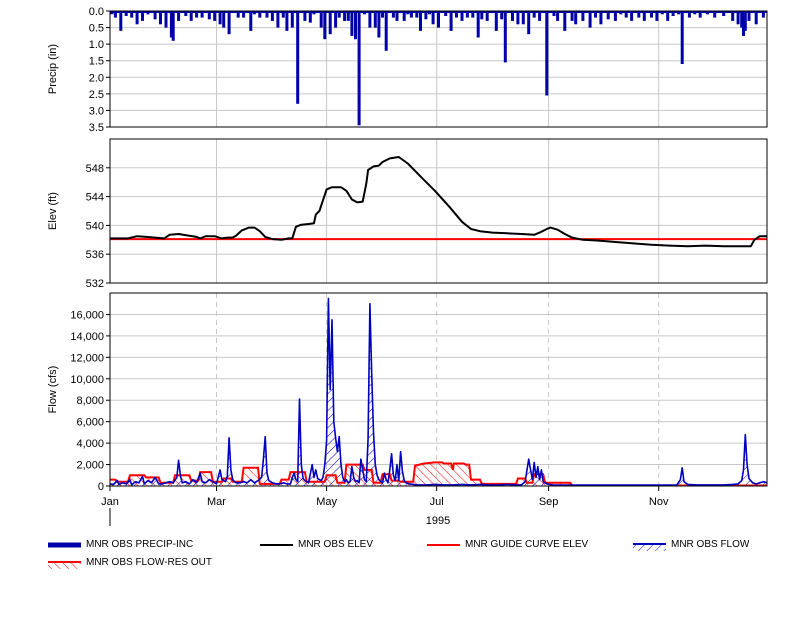 The height and width of the screenshot is (627, 800). I want to click on legend-label: MNR OBS FLOW-RES OUT, so click(149, 562).